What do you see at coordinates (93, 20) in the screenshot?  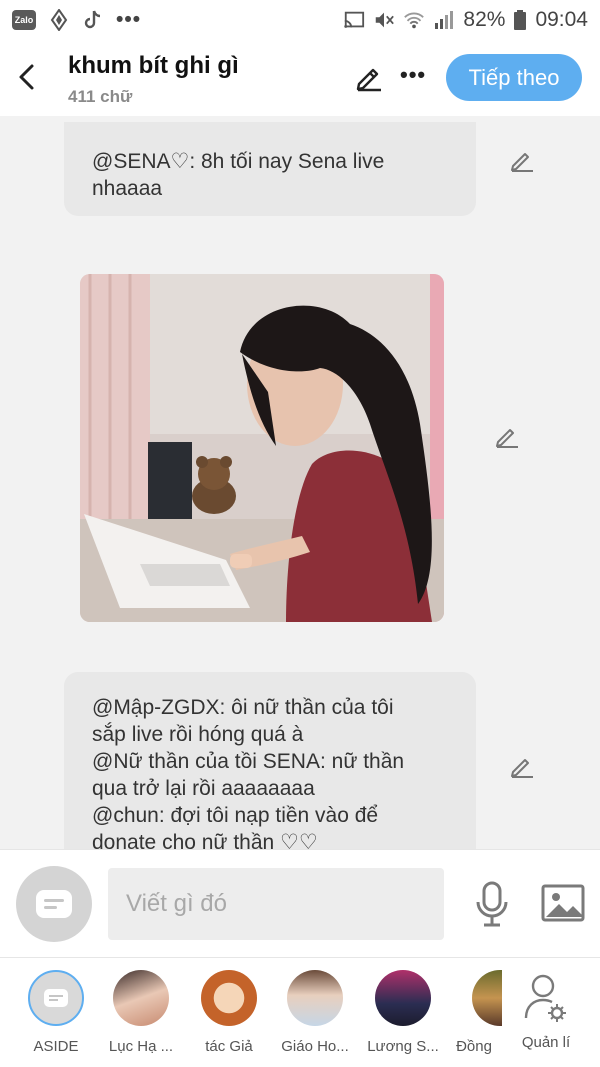 I see `tiktok-app-icon` at bounding box center [93, 20].